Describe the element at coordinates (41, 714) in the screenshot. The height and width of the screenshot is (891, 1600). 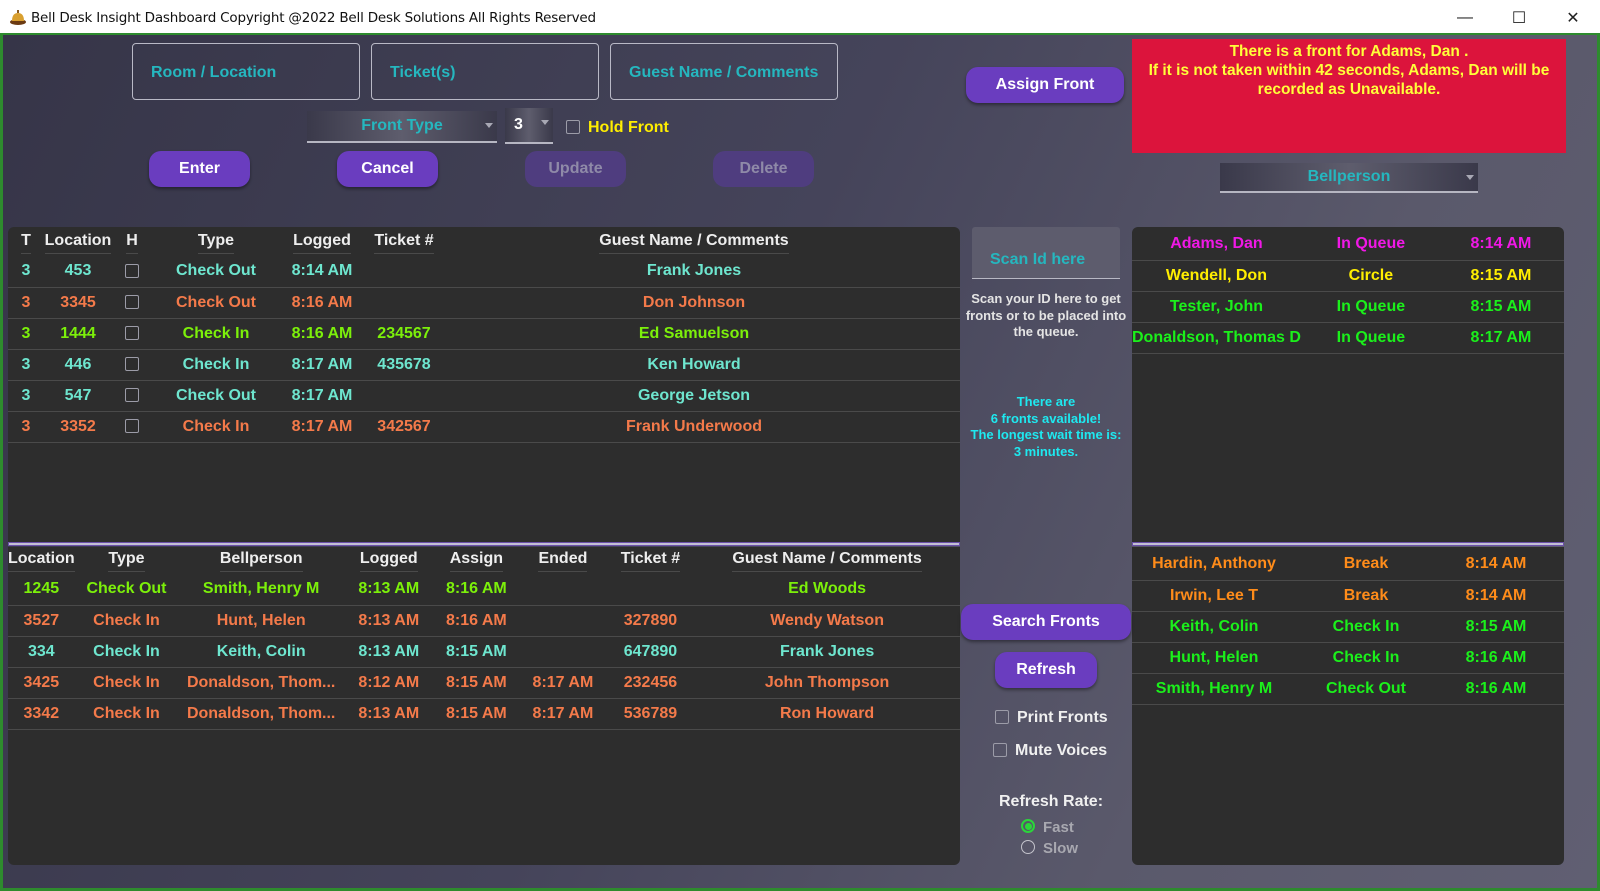
I see `cell-location: 3342` at that location.